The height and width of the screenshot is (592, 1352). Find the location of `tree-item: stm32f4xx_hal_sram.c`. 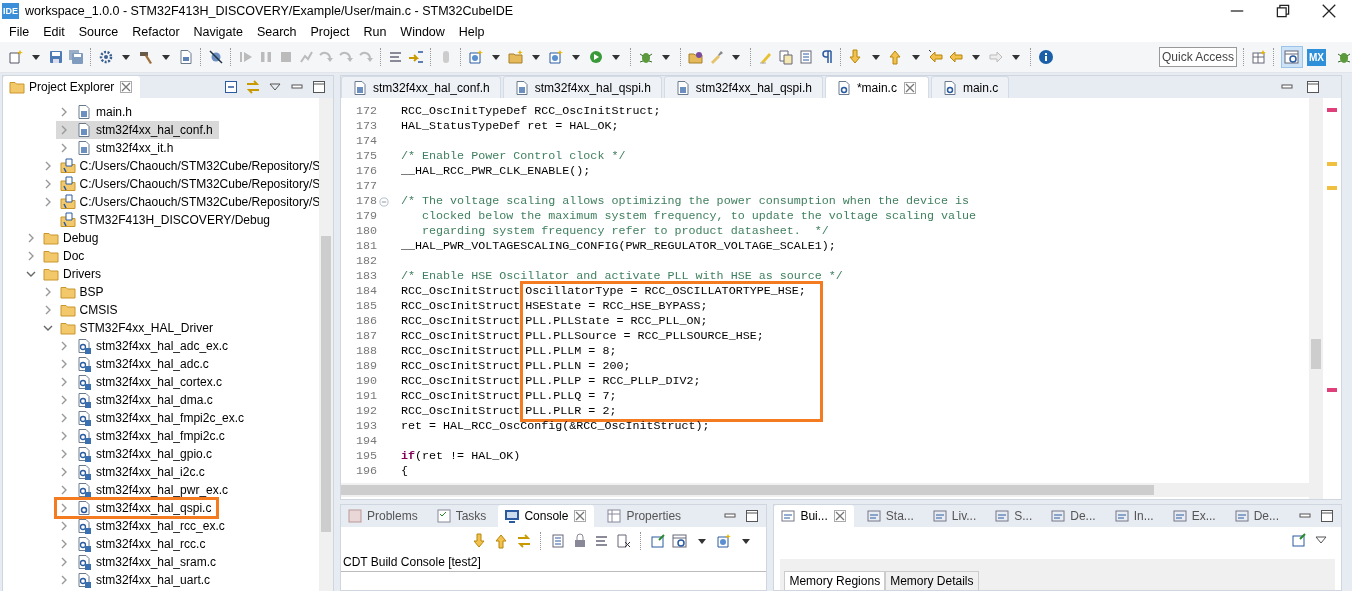

tree-item: stm32f4xx_hal_sram.c is located at coordinates (139, 562).